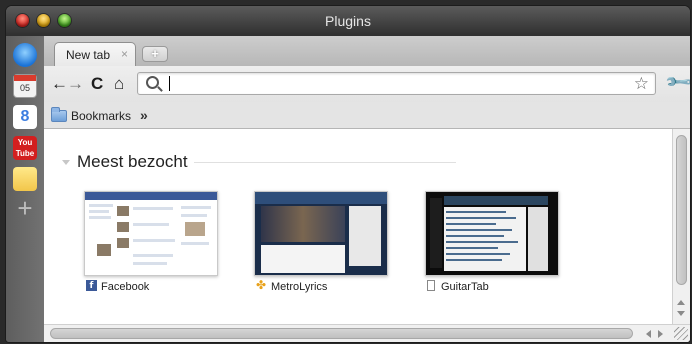 The width and height of the screenshot is (692, 344). Describe the element at coordinates (75, 84) in the screenshot. I see `forward-button: →` at that location.